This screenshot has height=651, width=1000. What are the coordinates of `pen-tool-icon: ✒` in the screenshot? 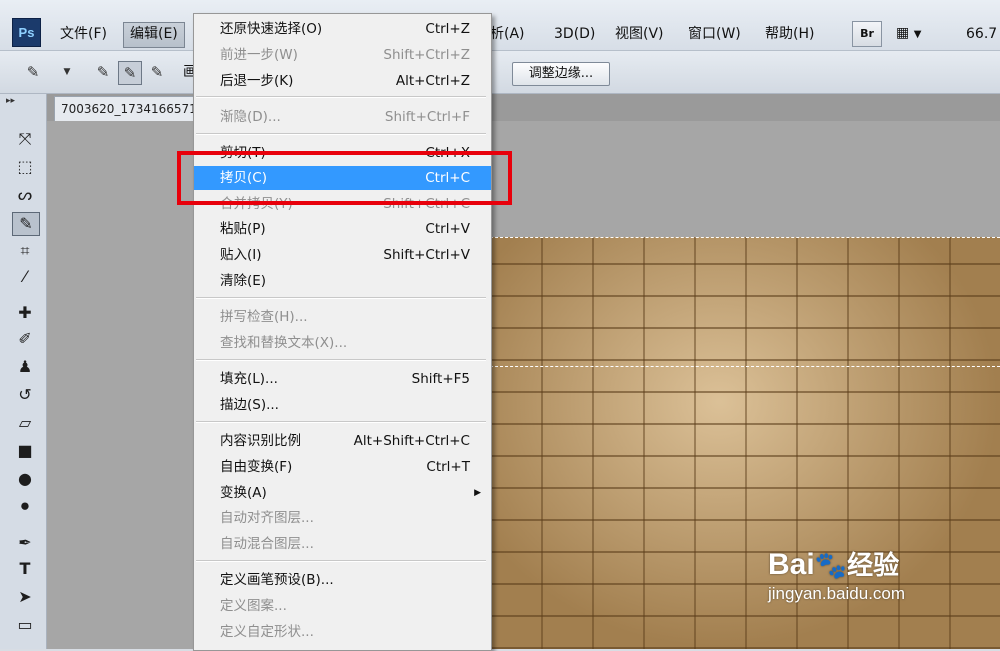 It's located at (25, 543).